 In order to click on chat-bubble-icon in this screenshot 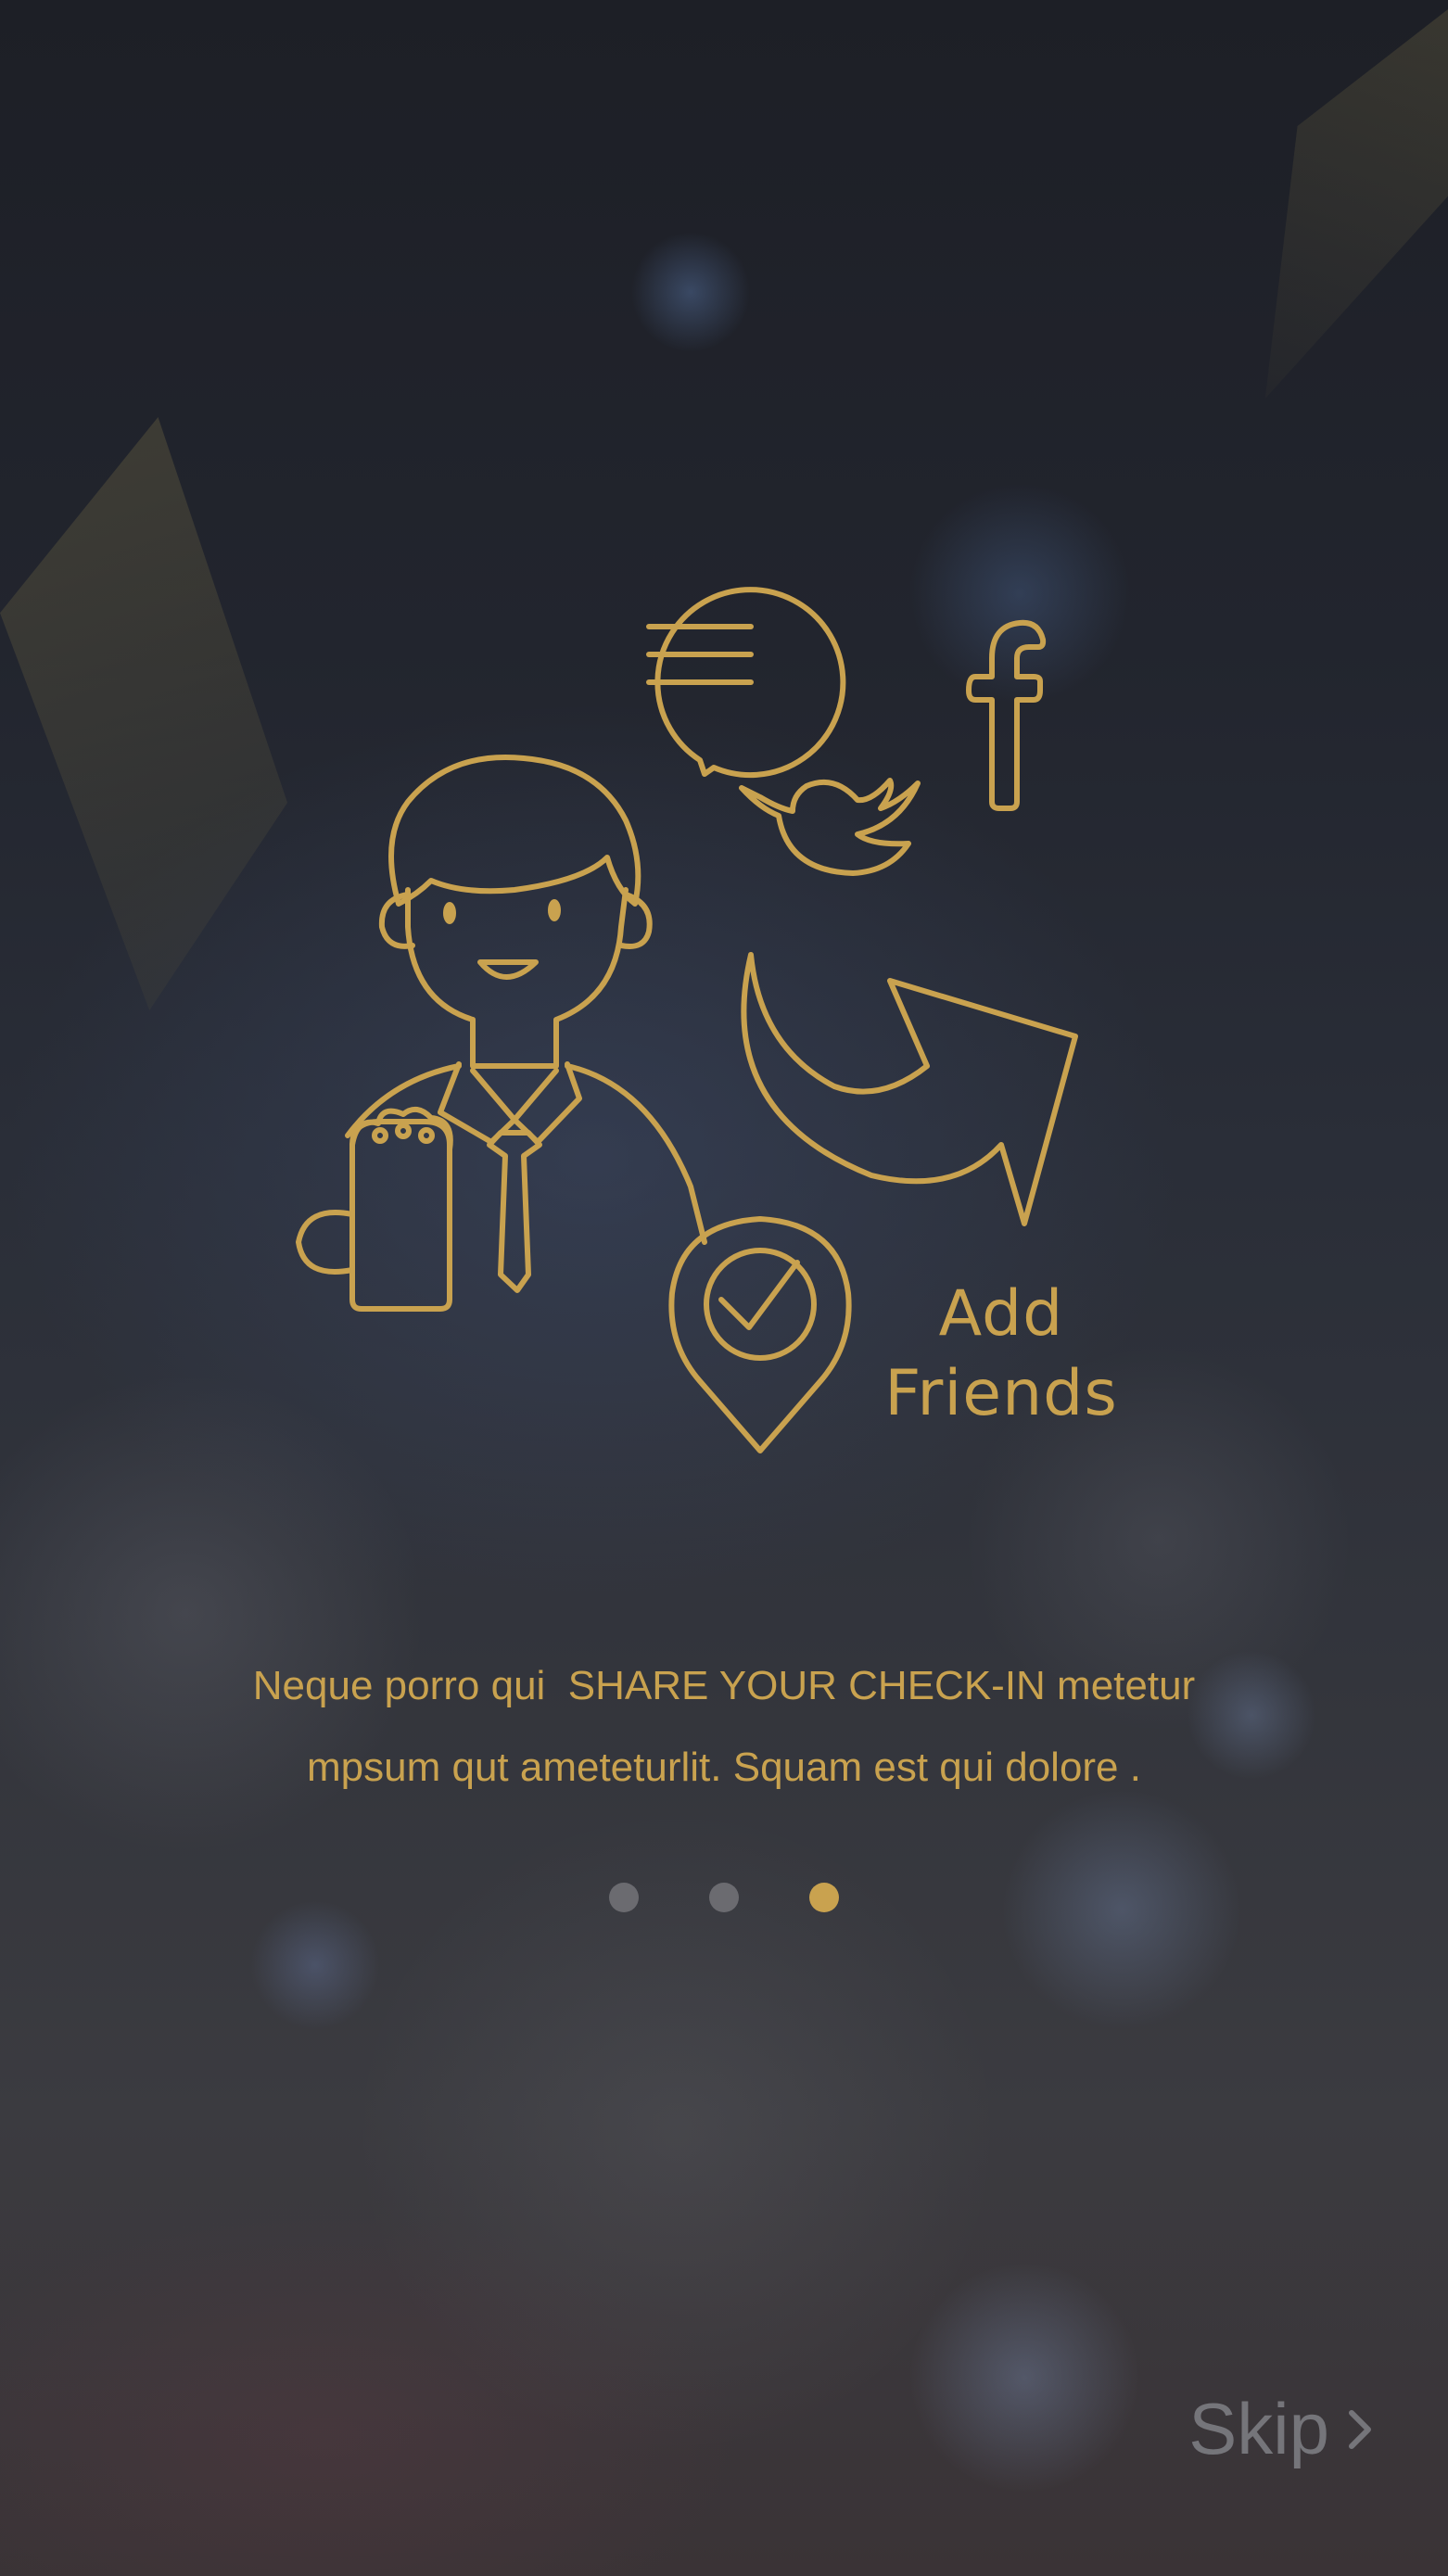, I will do `click(746, 683)`.